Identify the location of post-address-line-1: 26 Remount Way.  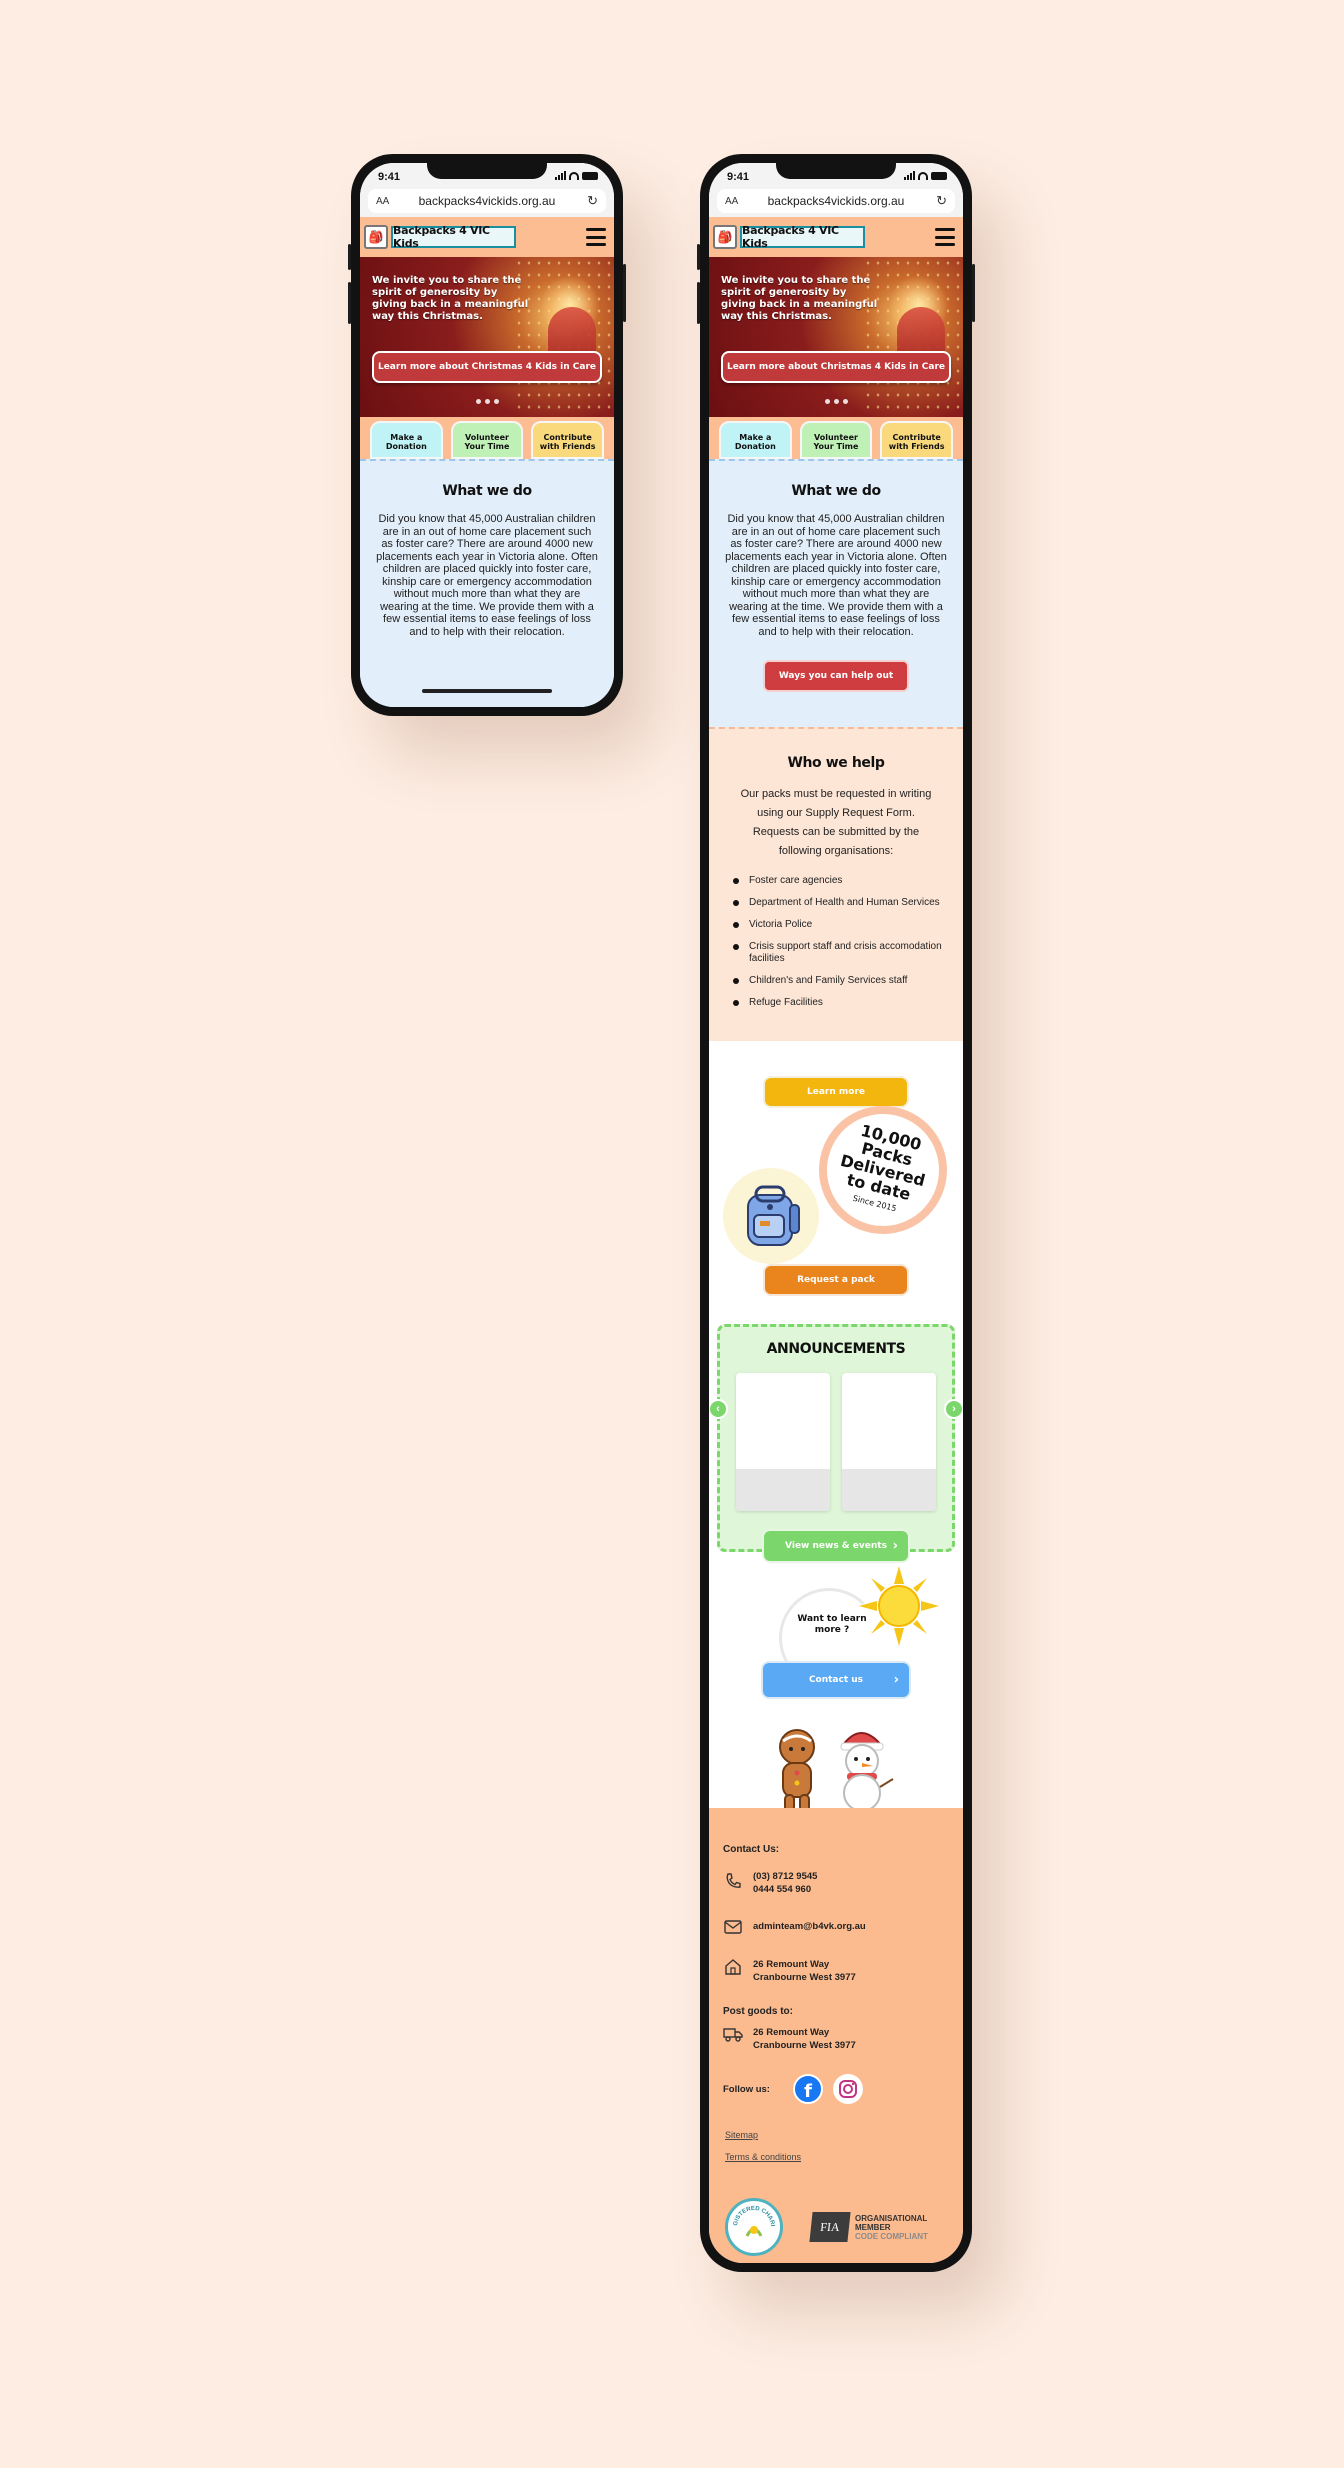
(791, 2032).